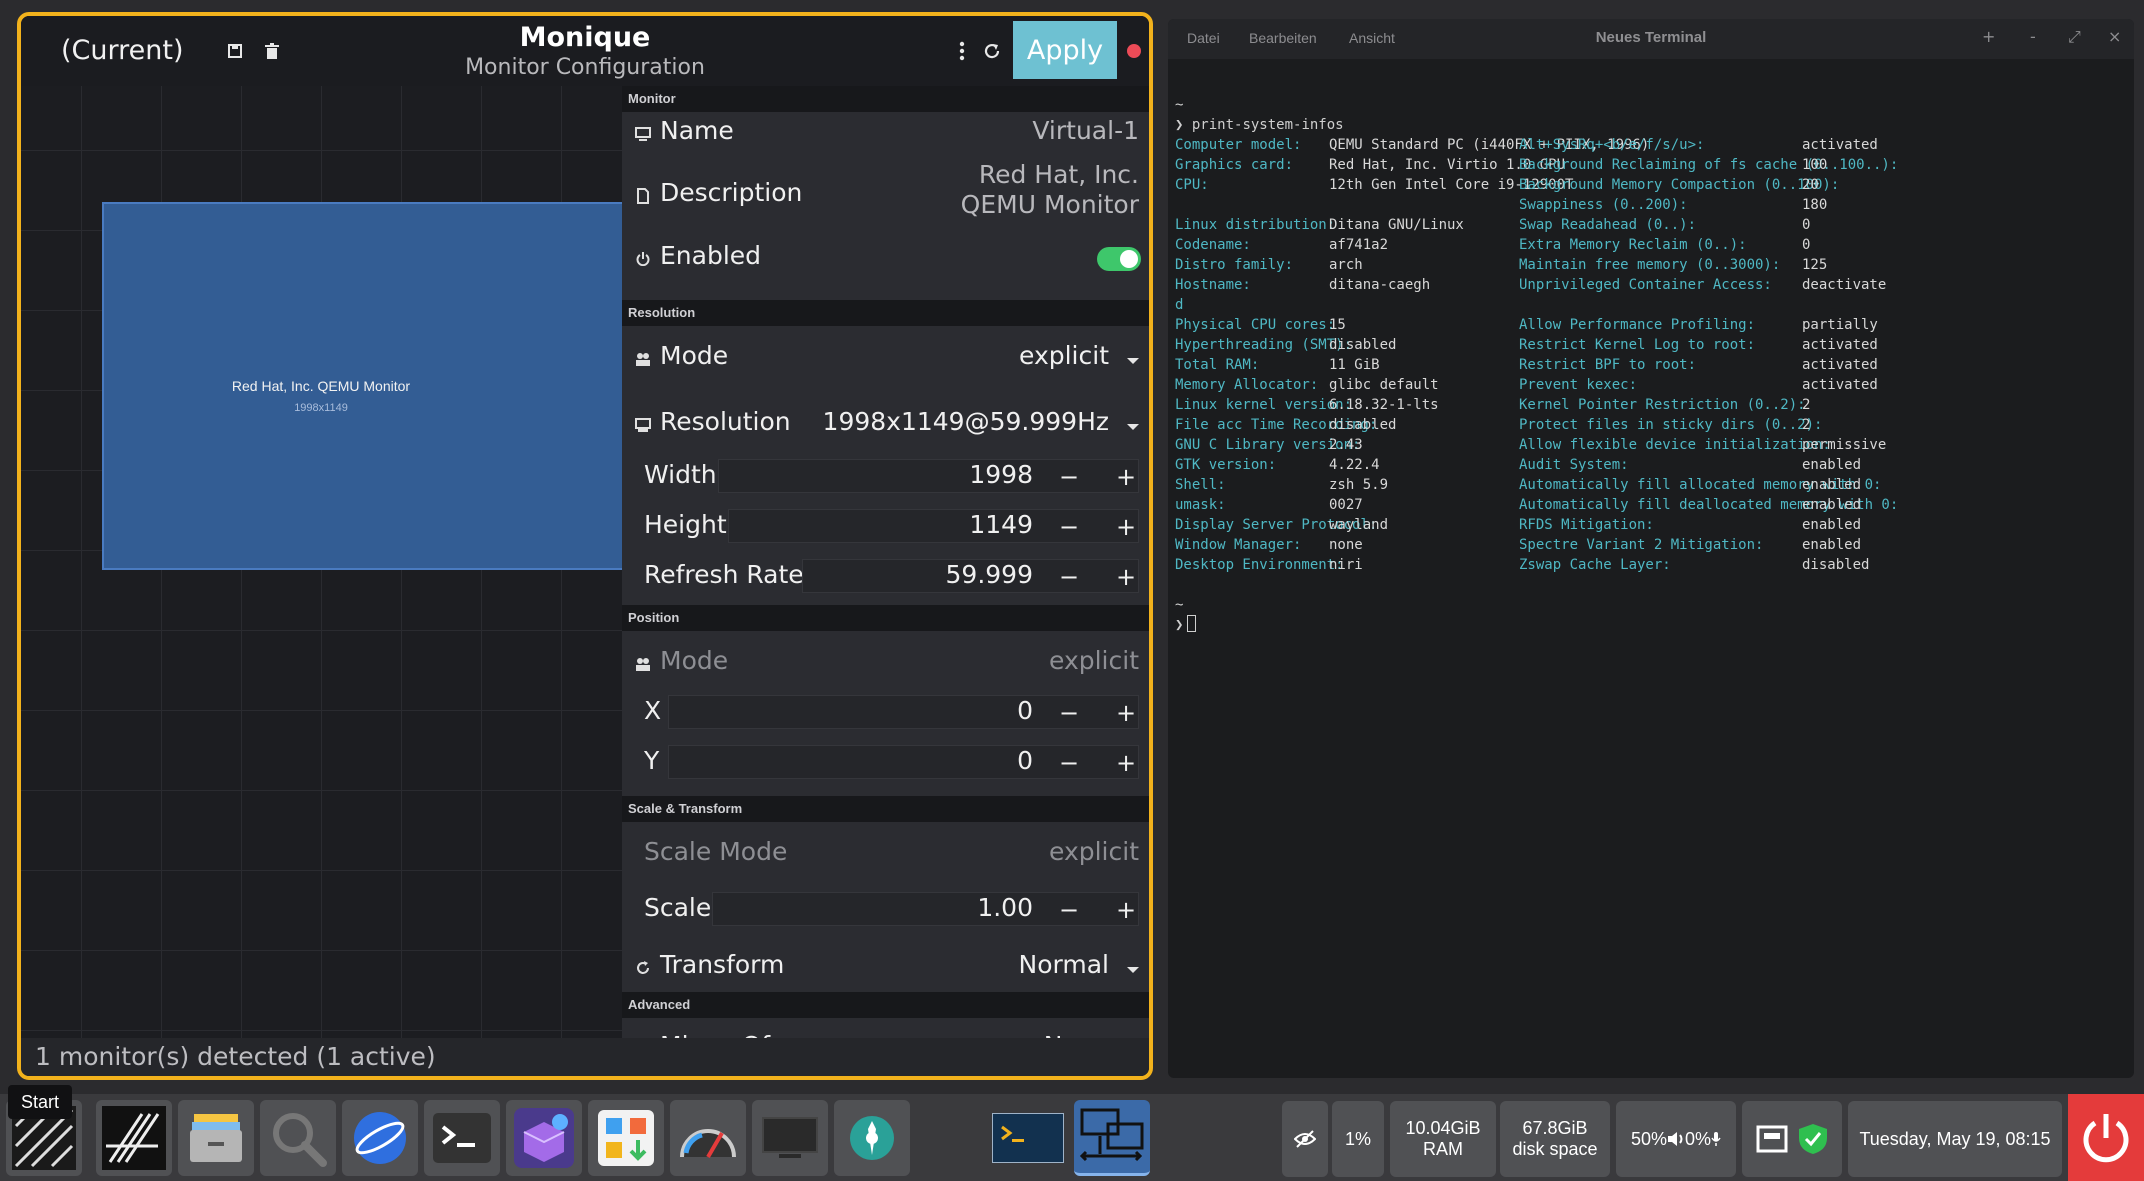 The width and height of the screenshot is (2144, 1181). I want to click on close-icon: ×, so click(2114, 36).